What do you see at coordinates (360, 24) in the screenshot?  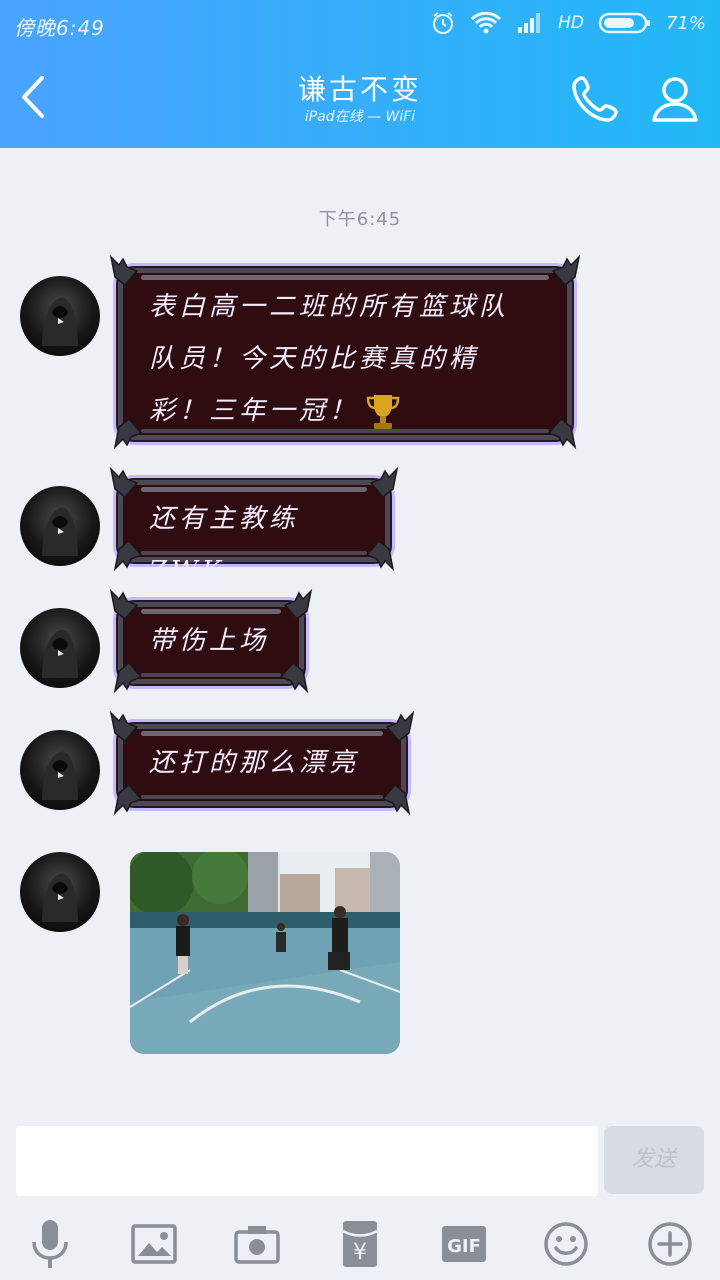 I see `status-bar: 傍晚6:49 HD 71%` at bounding box center [360, 24].